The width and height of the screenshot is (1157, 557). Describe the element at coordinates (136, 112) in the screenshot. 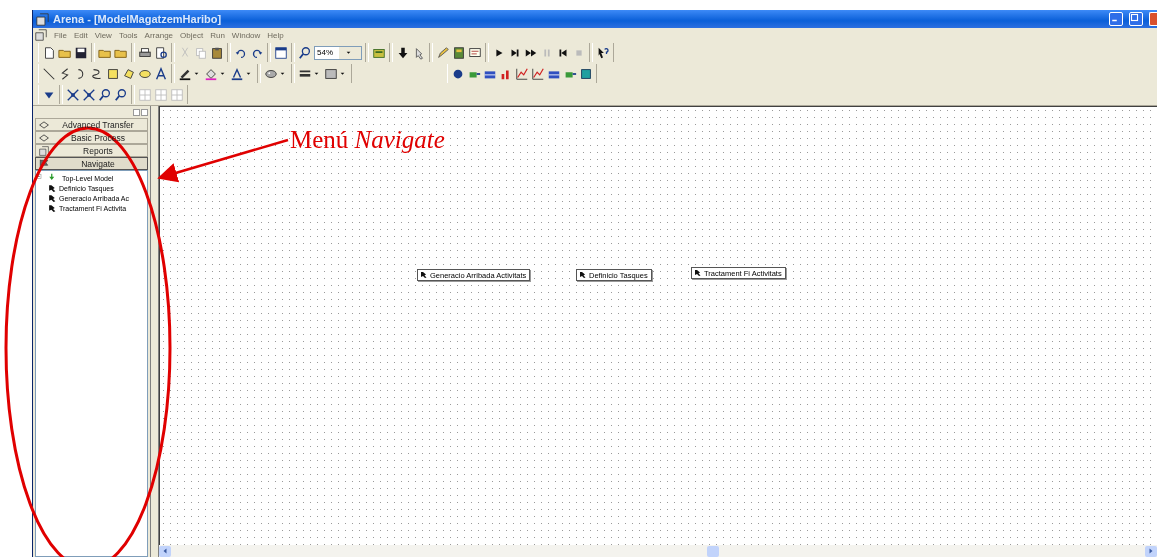

I see `panel-pin-button` at that location.